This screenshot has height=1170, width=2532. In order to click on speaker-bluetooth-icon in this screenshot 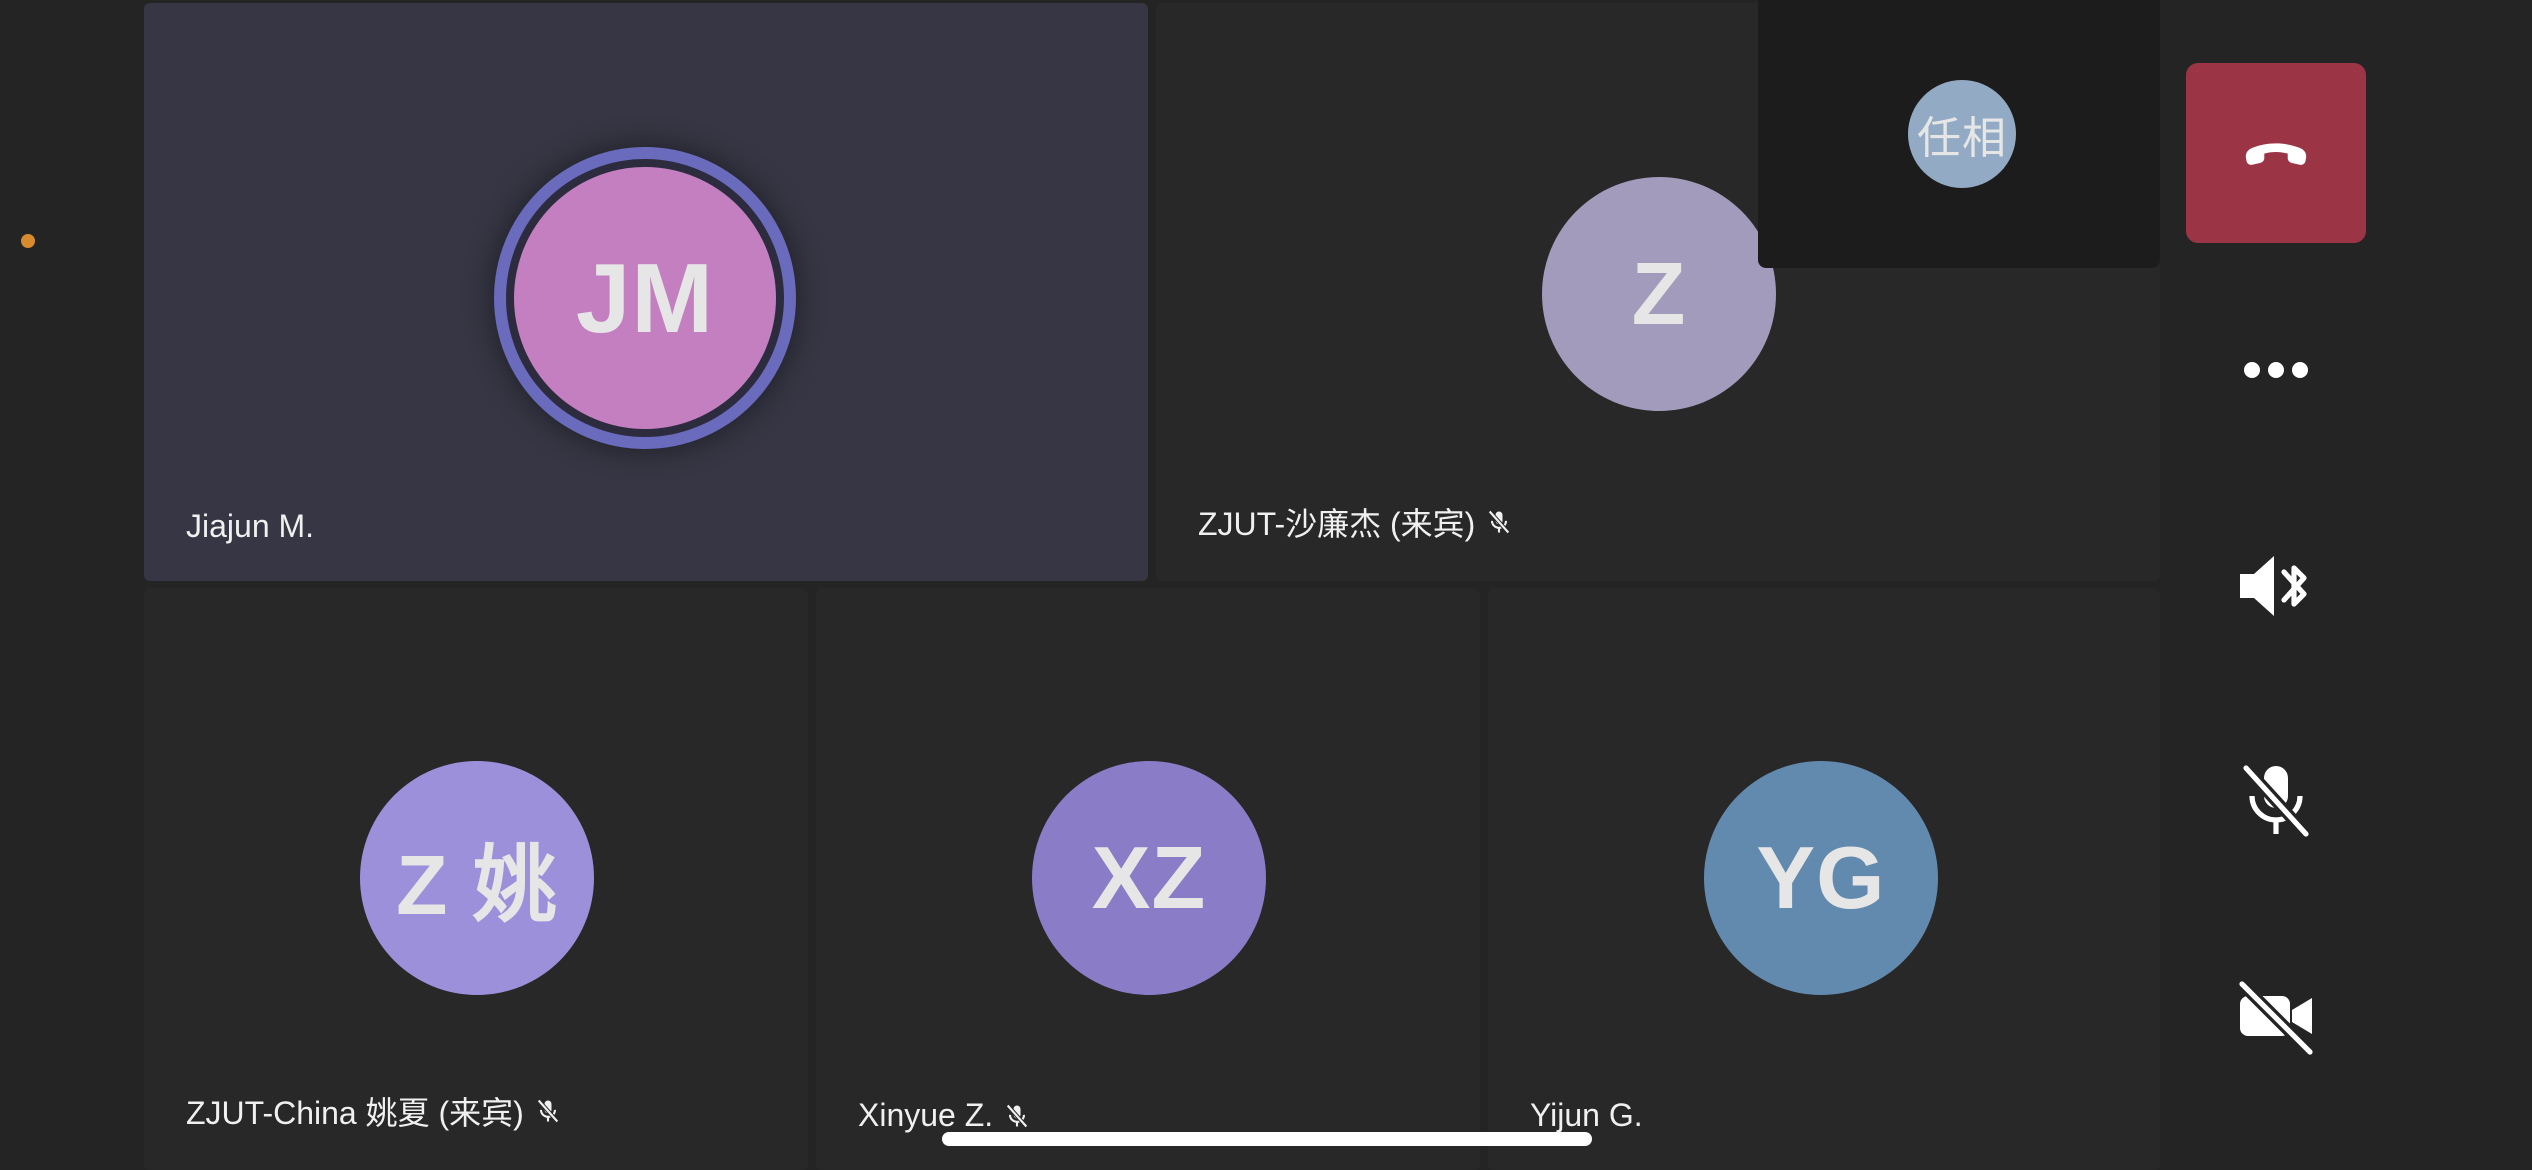, I will do `click(2273, 586)`.